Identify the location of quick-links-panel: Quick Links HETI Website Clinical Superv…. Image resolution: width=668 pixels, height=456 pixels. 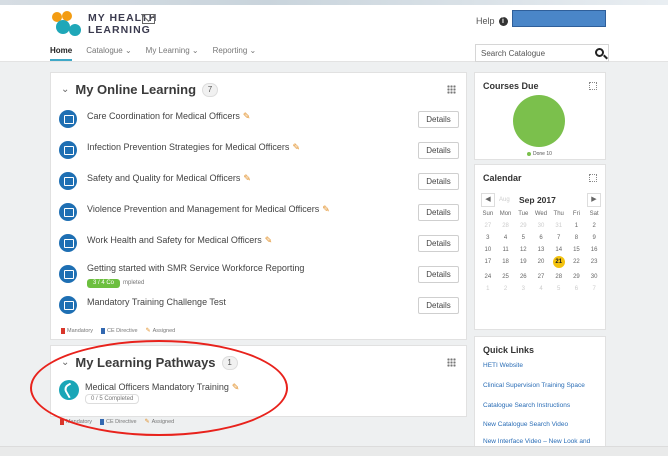
(540, 395).